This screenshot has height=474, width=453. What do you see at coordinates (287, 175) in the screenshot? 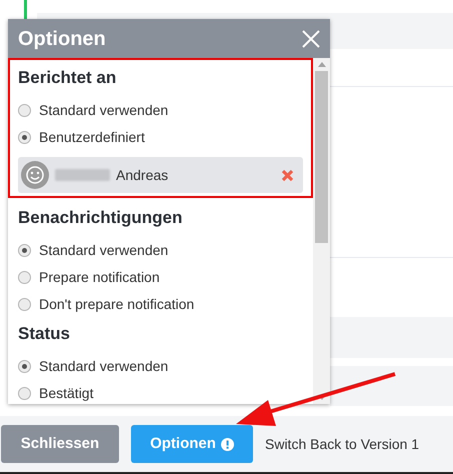
I see `remove-icon` at bounding box center [287, 175].